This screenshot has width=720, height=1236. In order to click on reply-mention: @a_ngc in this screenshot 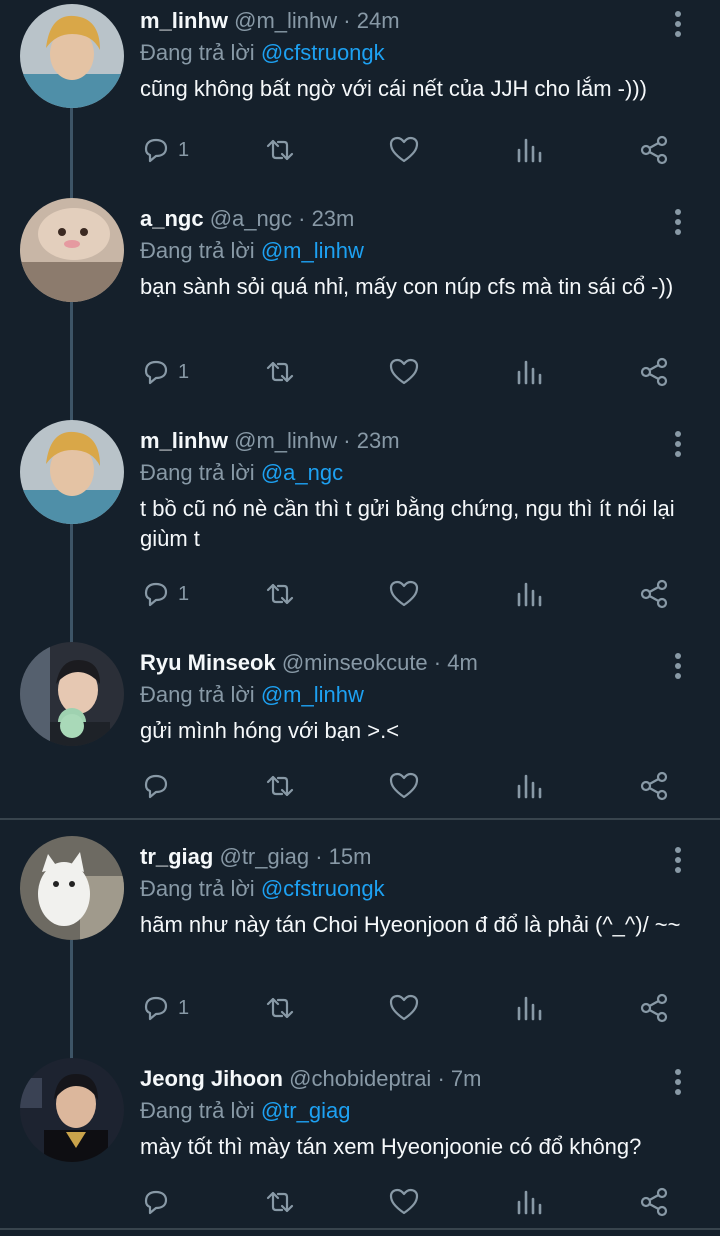, I will do `click(302, 472)`.